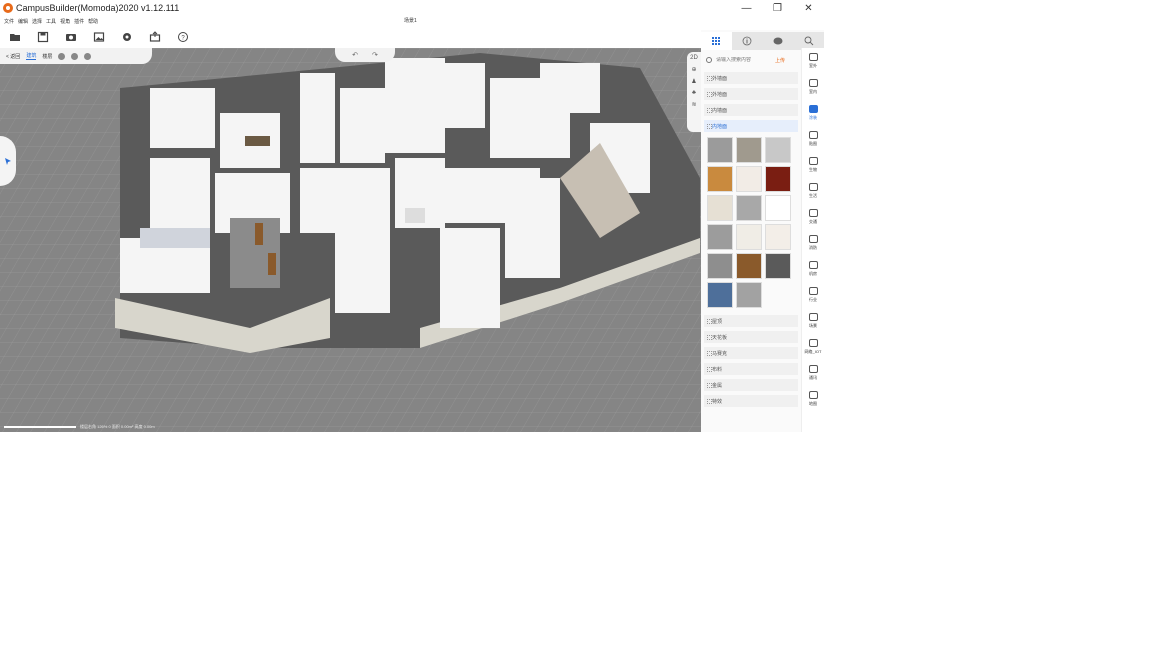 Image resolution: width=1152 pixels, height=648 pixels. Describe the element at coordinates (23, 21) in the screenshot. I see `menu-edit: 编辑` at that location.